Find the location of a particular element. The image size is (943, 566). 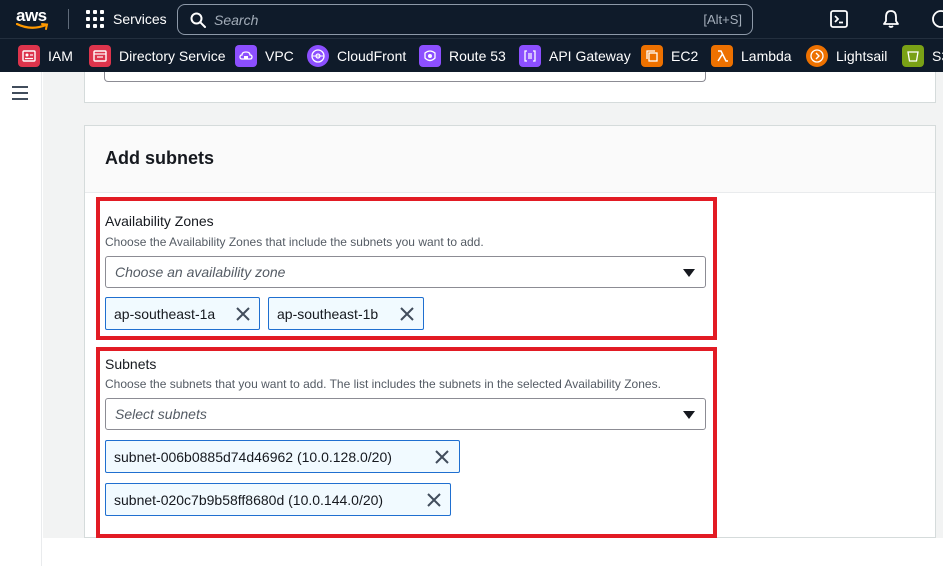

nav-divider is located at coordinates (68, 19).